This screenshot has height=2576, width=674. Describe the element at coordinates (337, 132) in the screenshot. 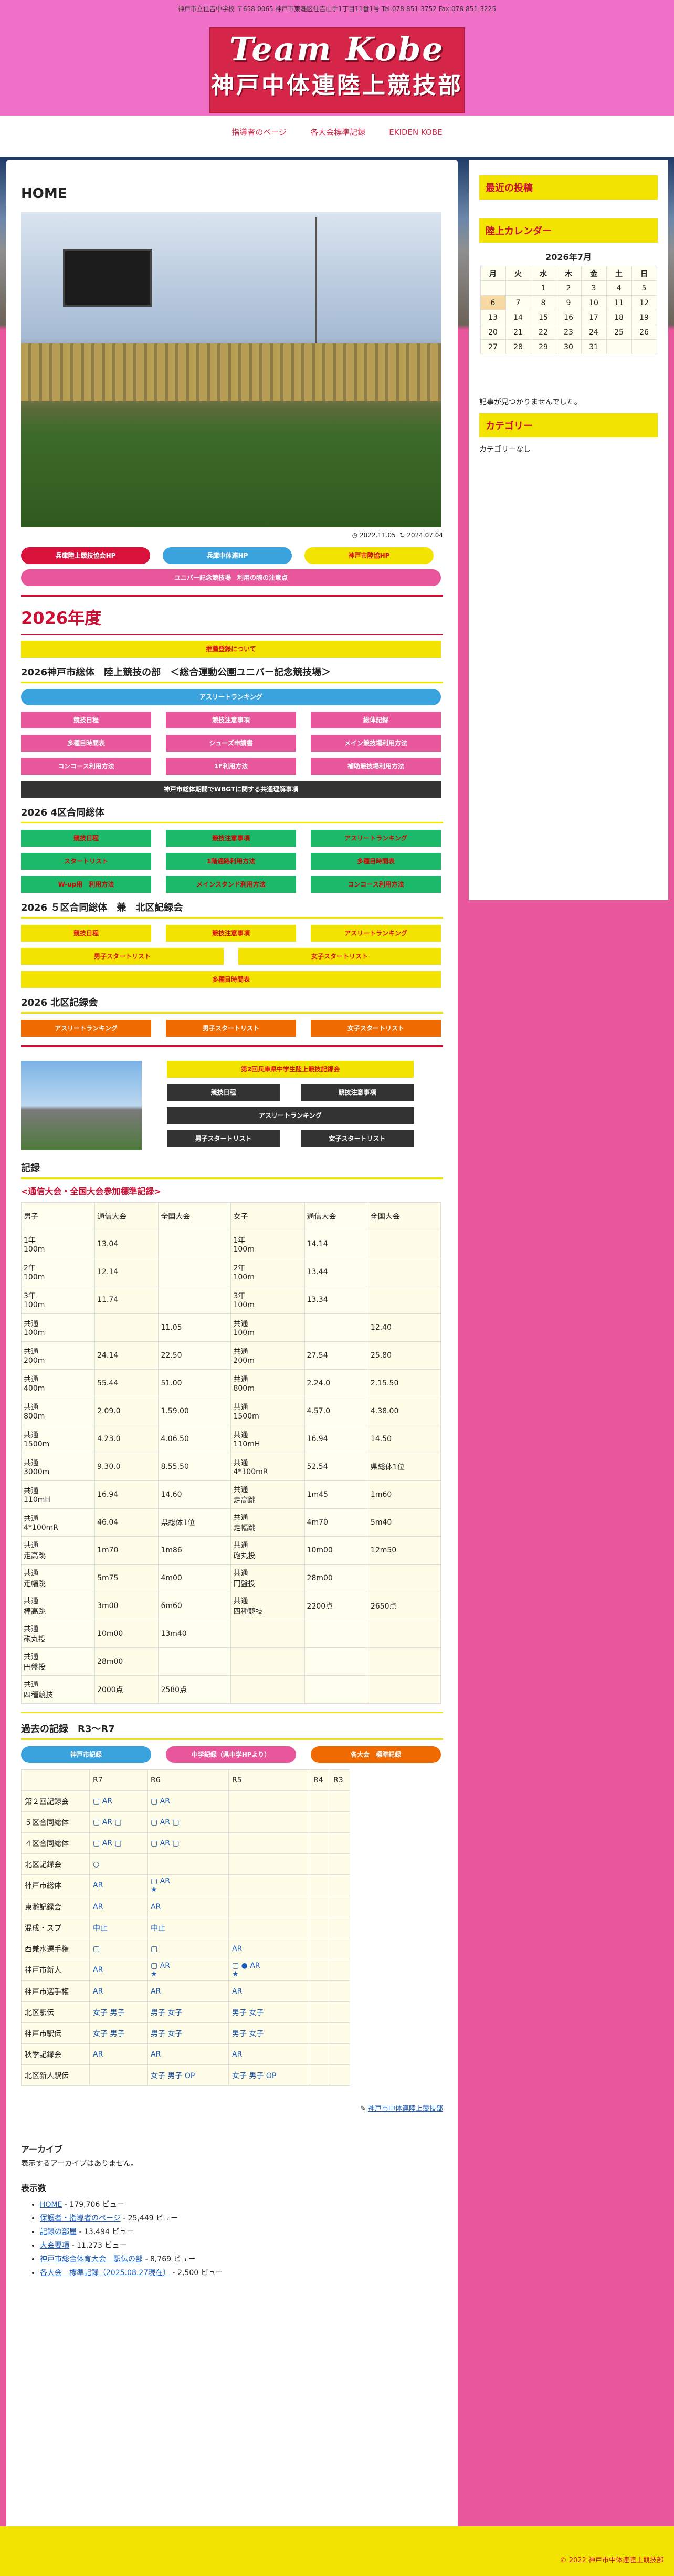

I see `nav-item-standards: 各大会標準記録` at that location.